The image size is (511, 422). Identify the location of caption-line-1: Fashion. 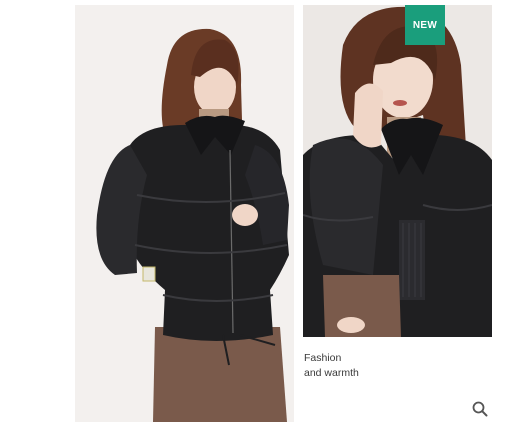
(323, 358).